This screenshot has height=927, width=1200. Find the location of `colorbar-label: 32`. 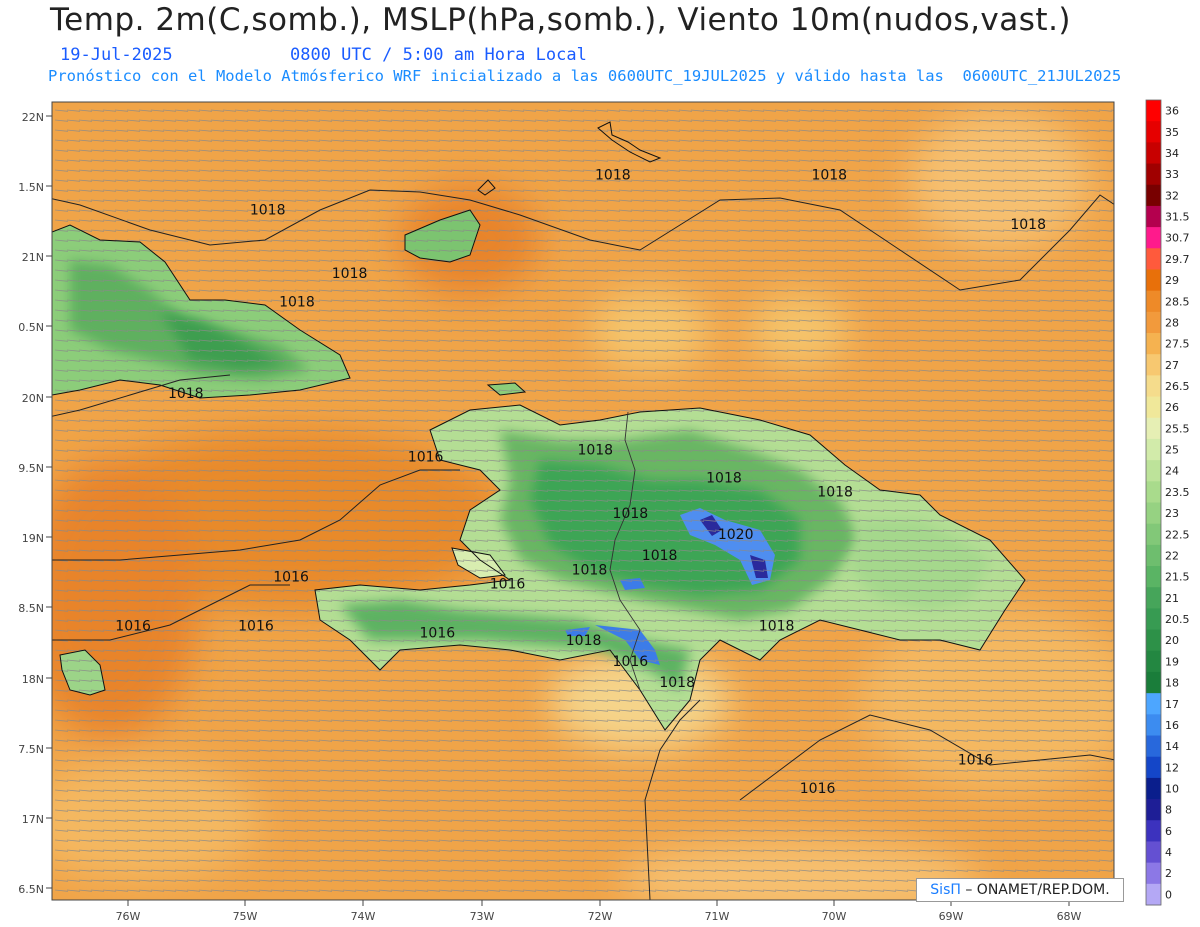

colorbar-label: 32 is located at coordinates (1172, 195).